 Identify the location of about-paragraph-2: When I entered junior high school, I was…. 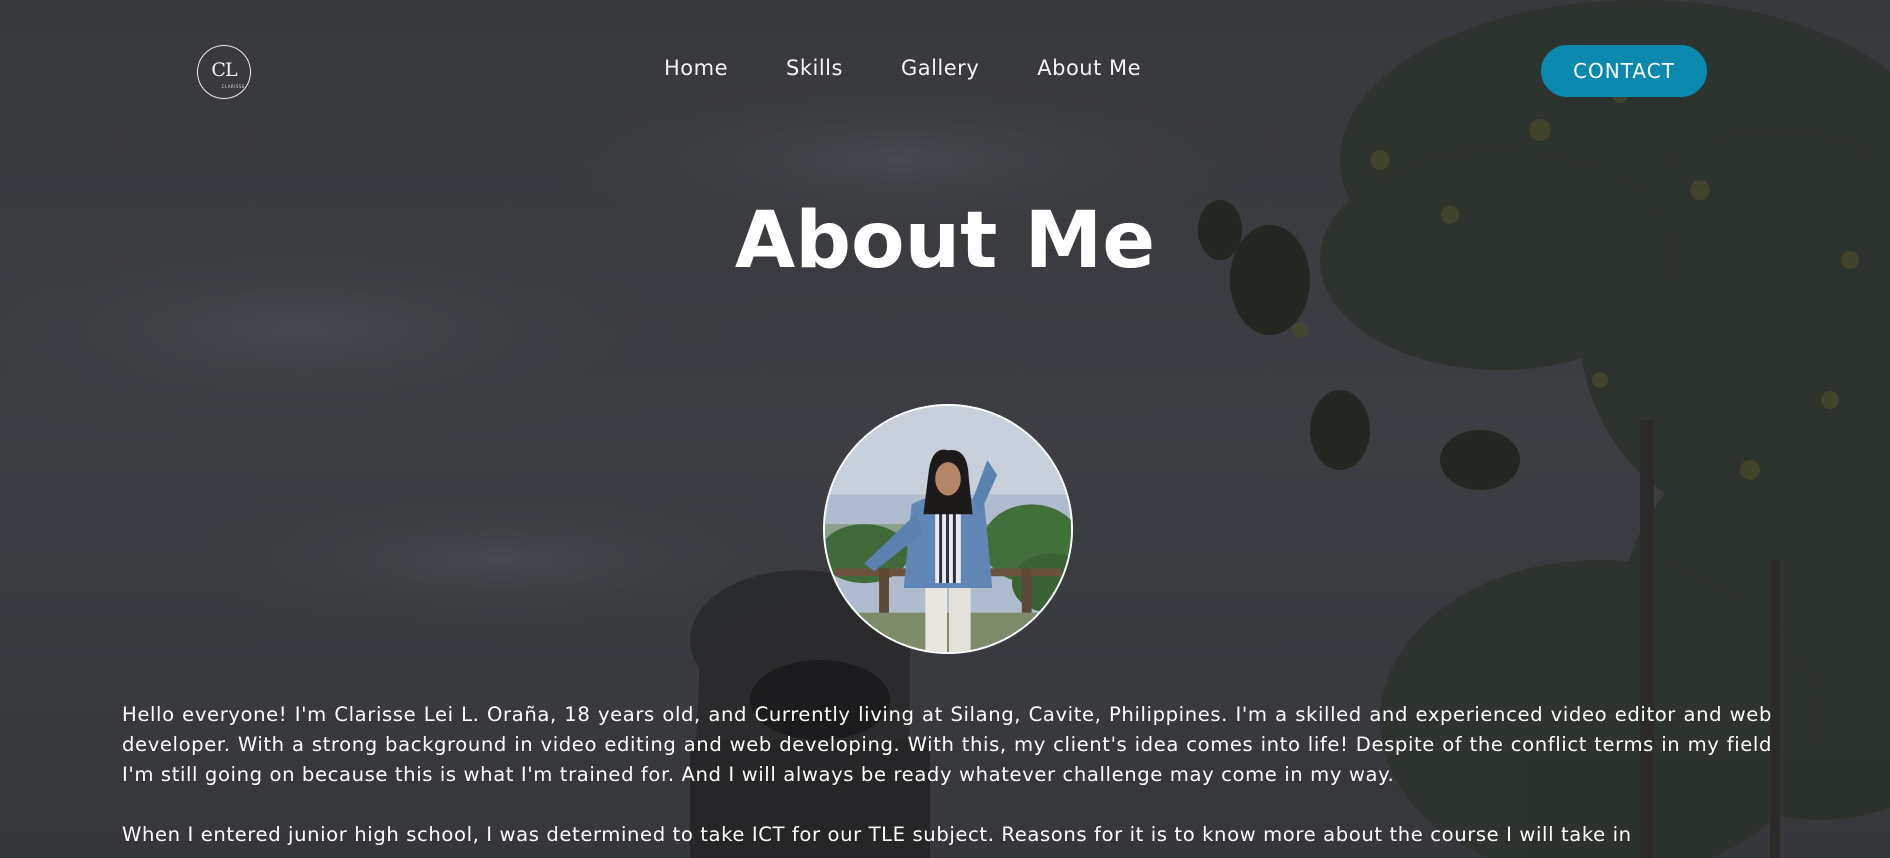
(877, 834).